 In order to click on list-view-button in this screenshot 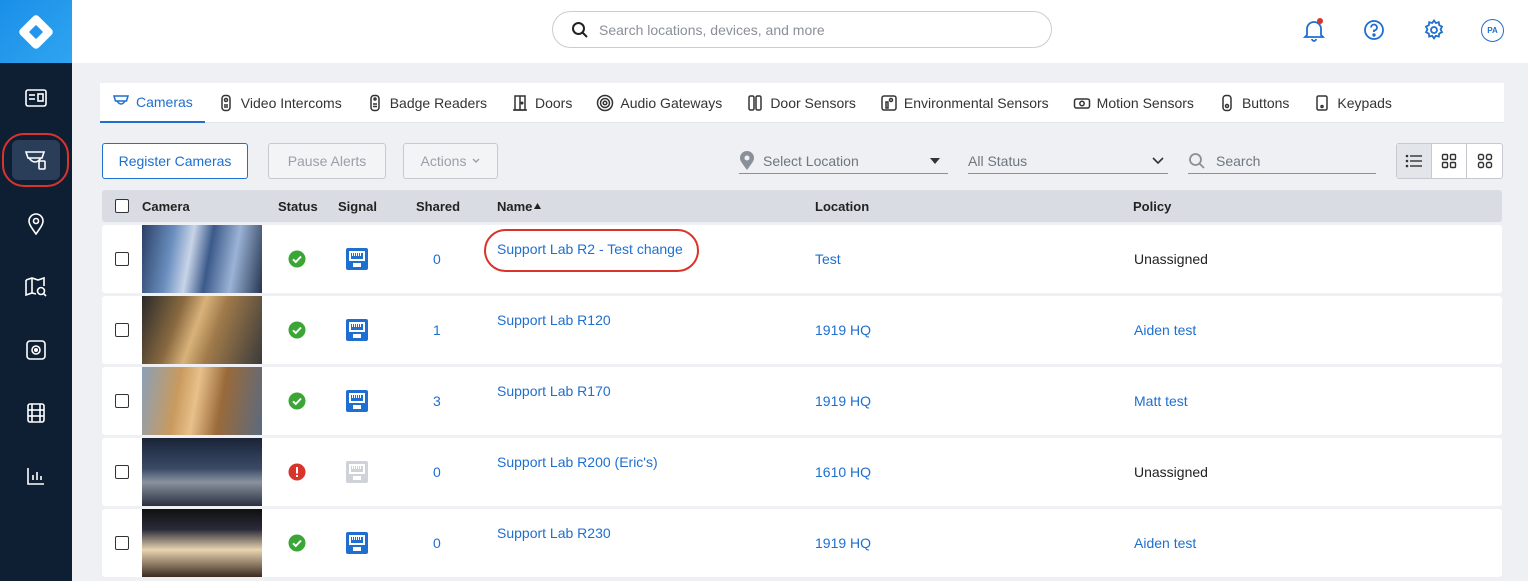, I will do `click(1414, 161)`.